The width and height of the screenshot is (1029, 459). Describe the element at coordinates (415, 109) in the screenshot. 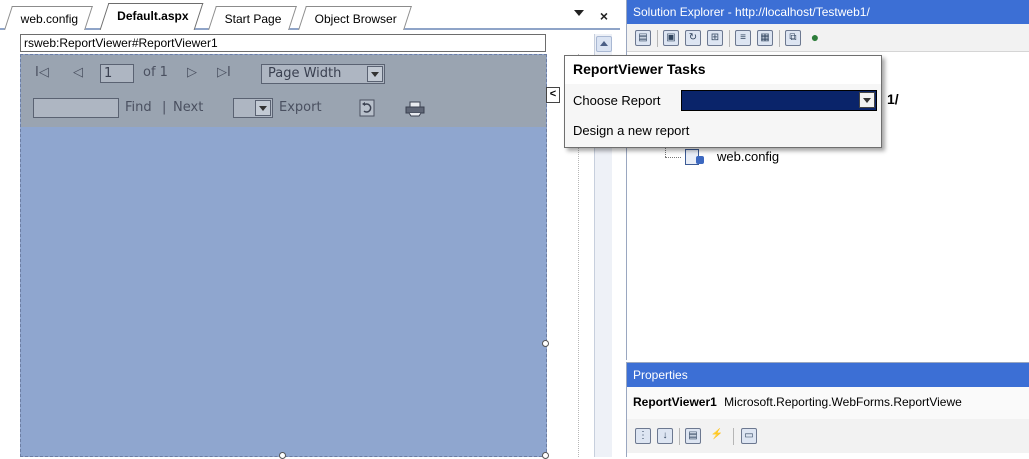

I see `print-icon` at that location.